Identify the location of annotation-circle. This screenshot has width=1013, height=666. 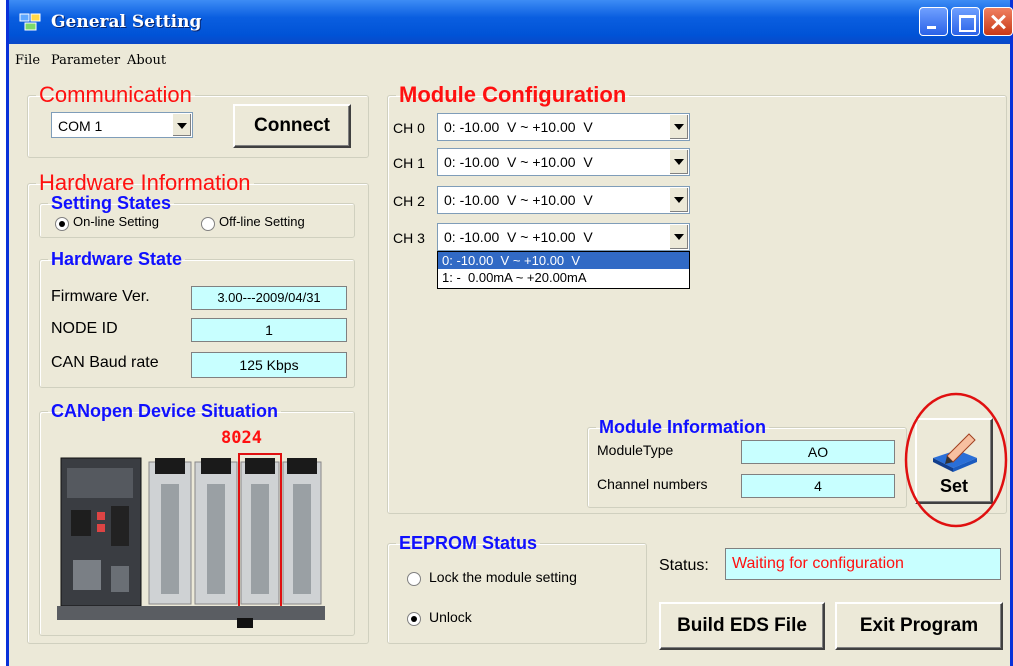
(956, 460).